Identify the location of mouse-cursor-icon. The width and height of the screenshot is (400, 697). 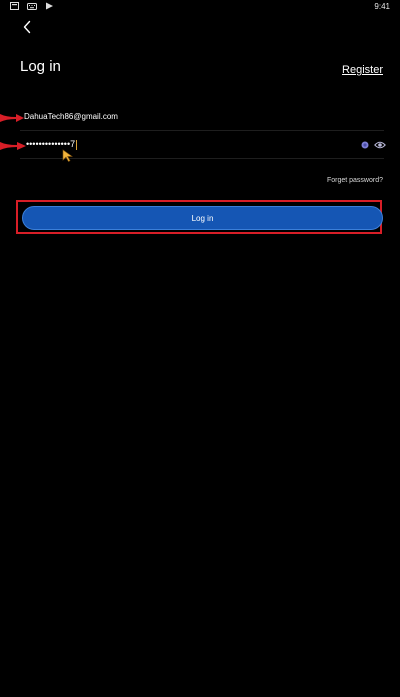
(67, 155).